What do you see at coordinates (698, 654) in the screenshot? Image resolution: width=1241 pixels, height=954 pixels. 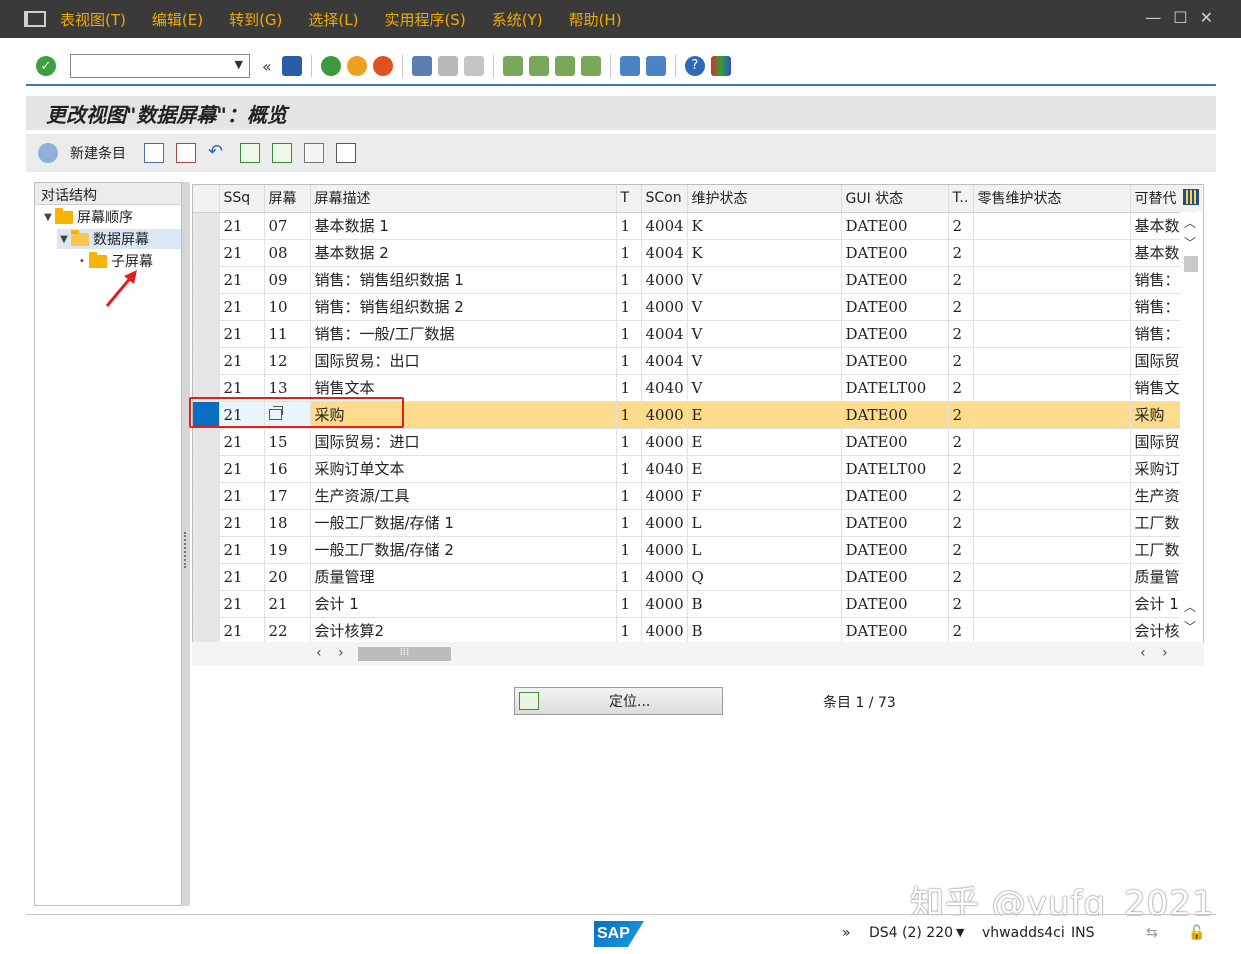 I see `horizontal-scrollbar: ‹ › ⁞⁞⁞ ‹ ›` at bounding box center [698, 654].